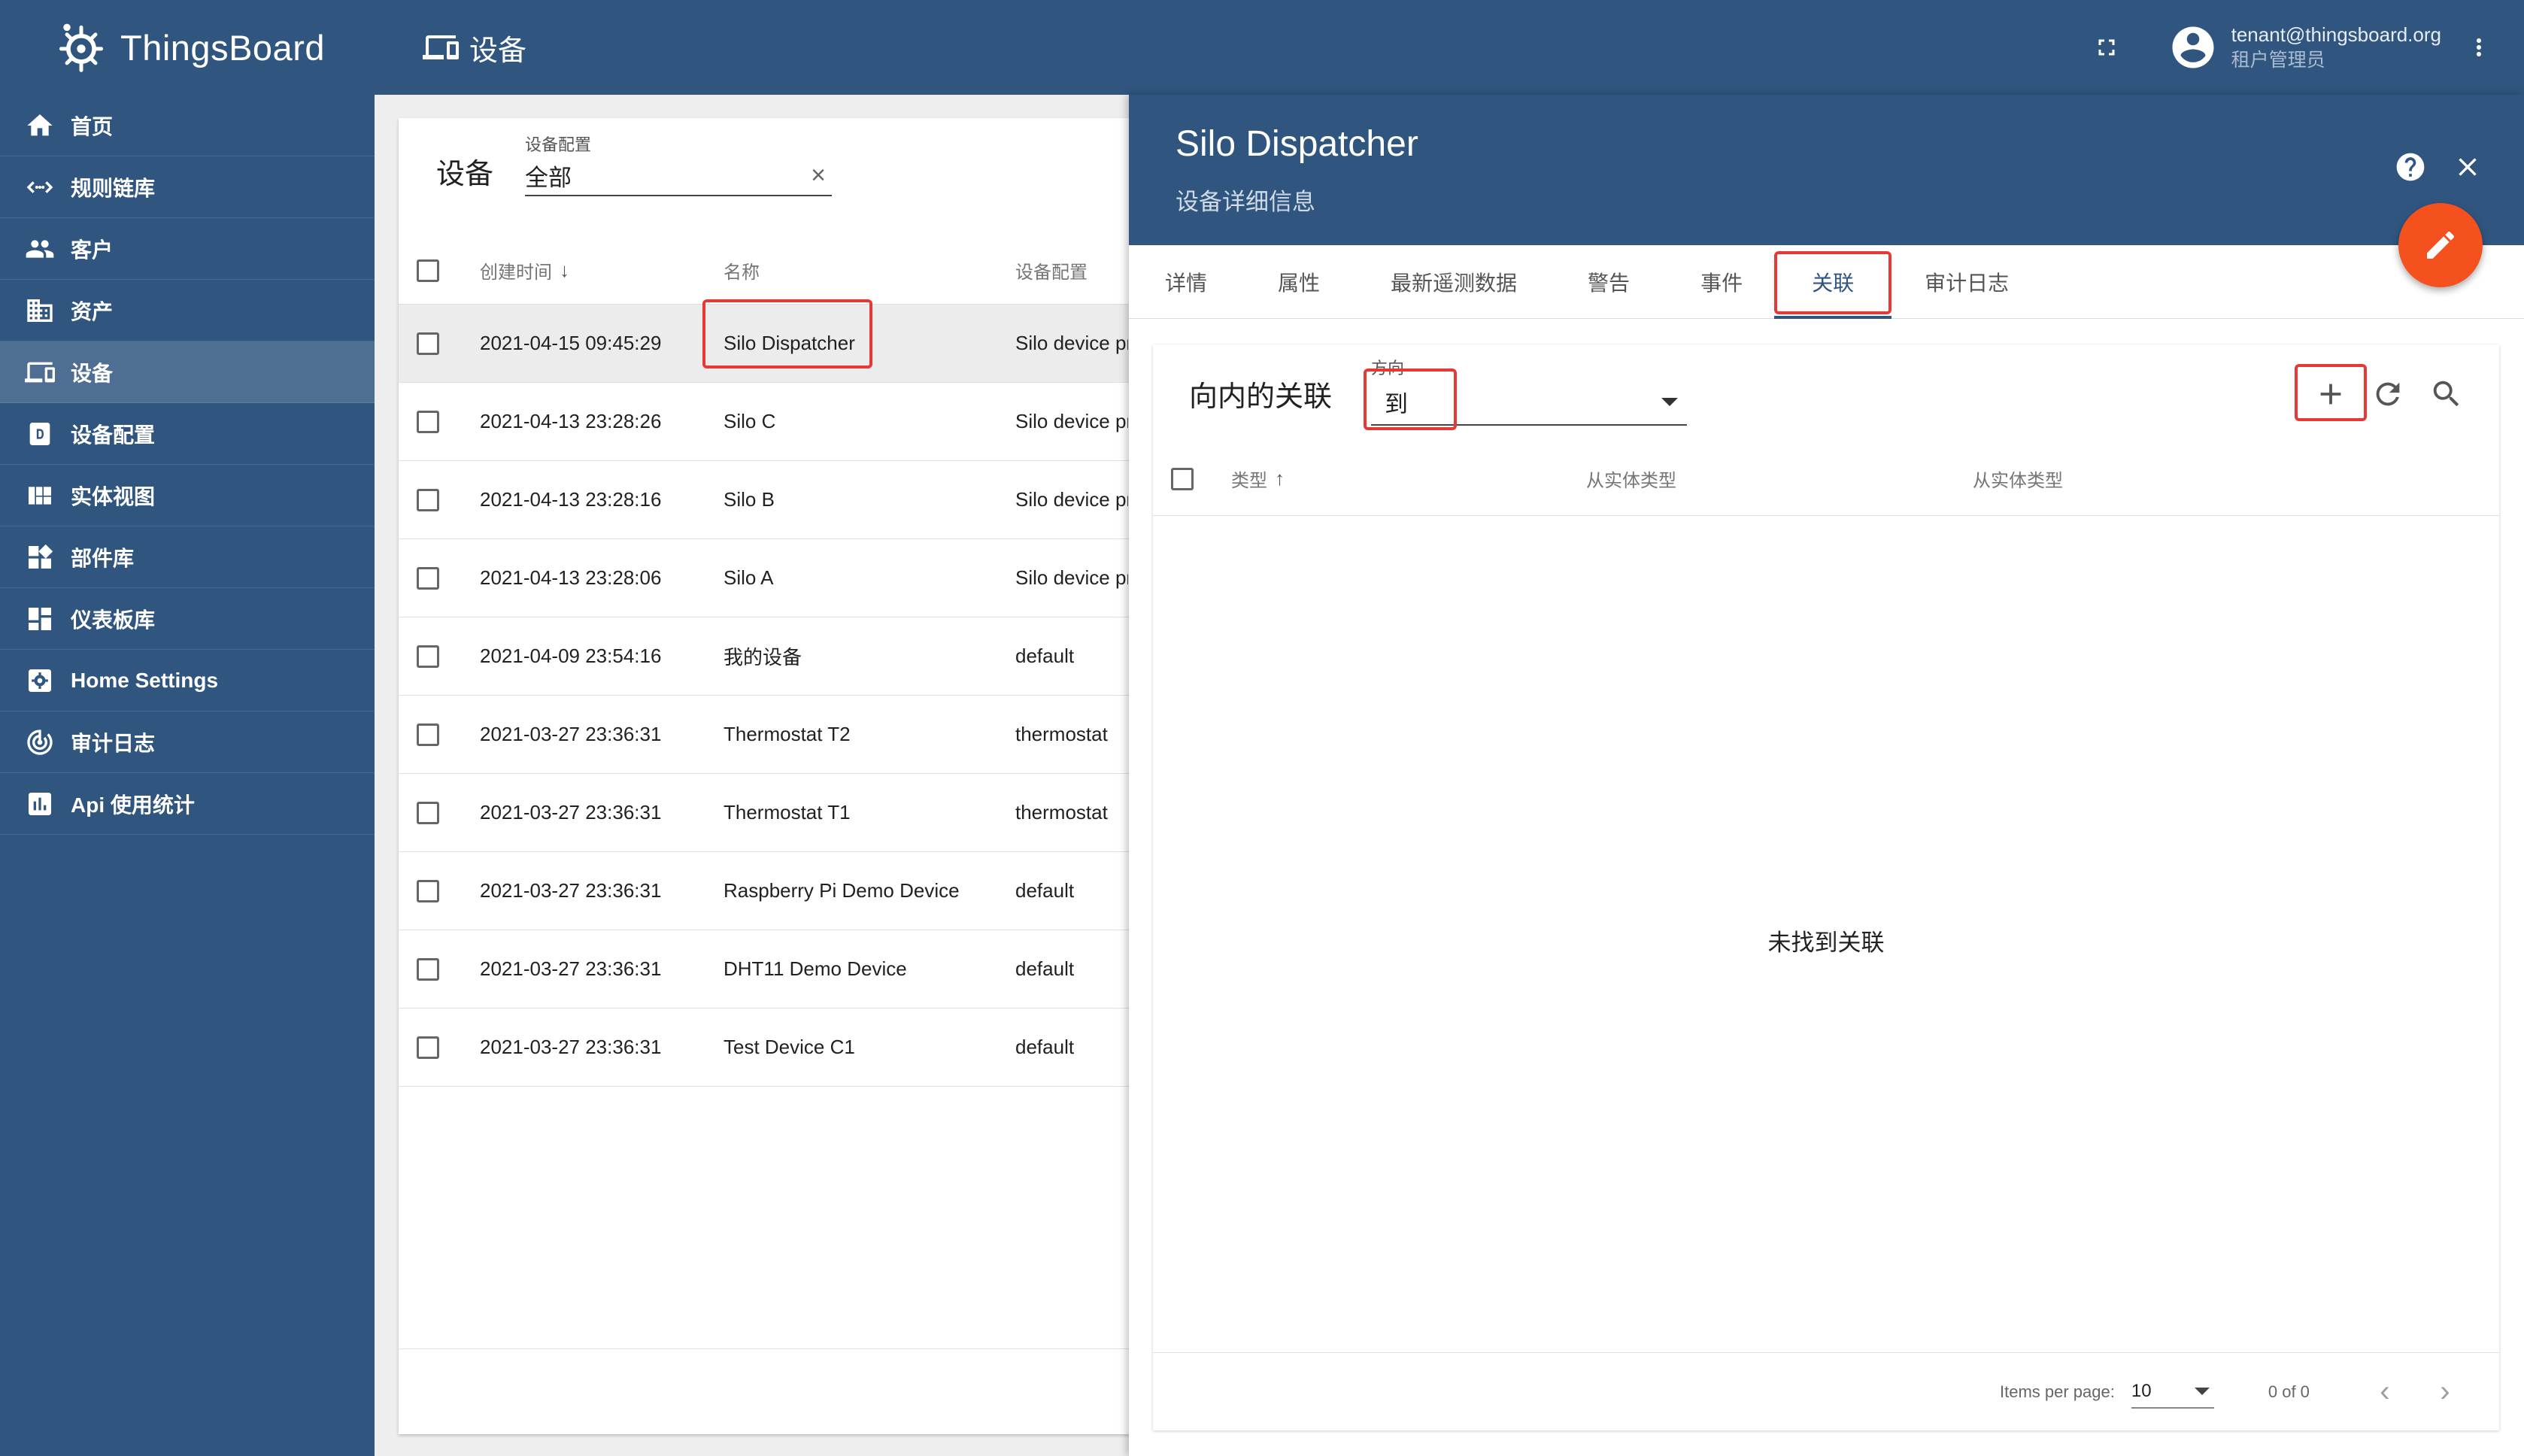 The height and width of the screenshot is (1456, 2524). I want to click on device-profile-filter-field: 全部 ×, so click(678, 176).